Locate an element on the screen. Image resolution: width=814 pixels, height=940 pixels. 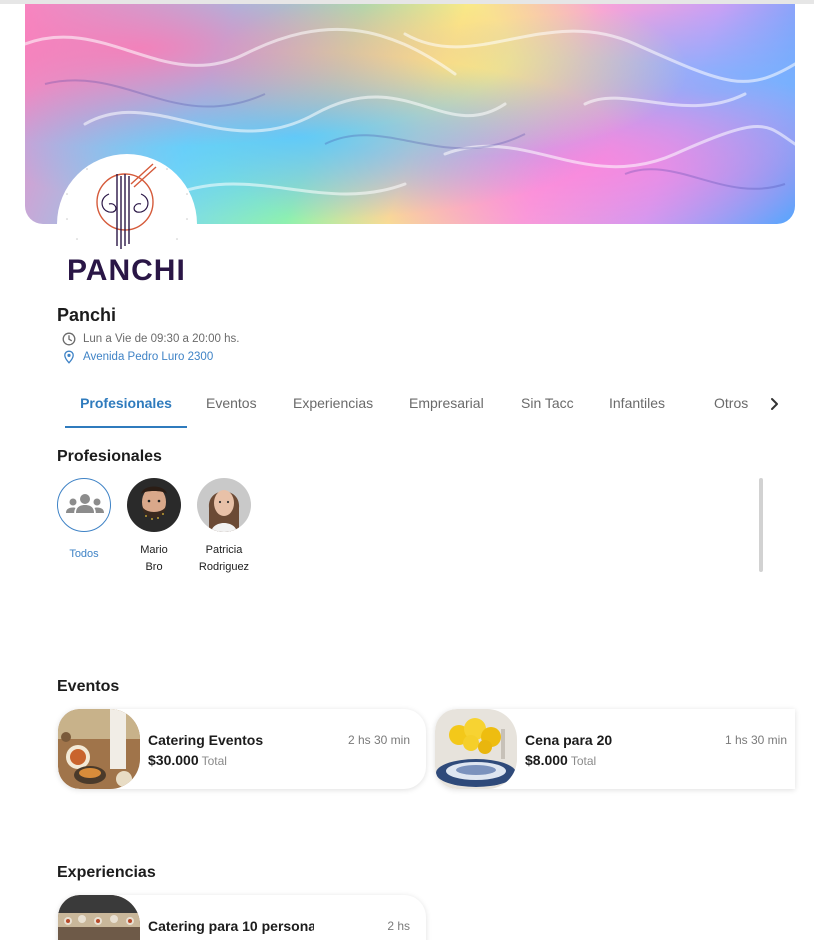
tab-otros: Otros is located at coordinates (731, 404).